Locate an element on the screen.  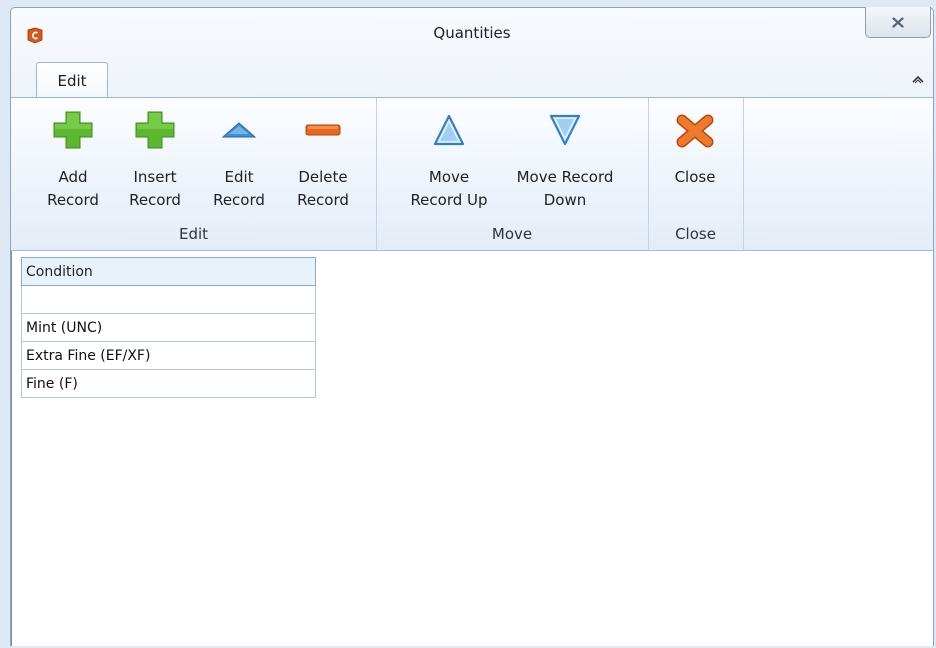
grid-cell: Fine (F) is located at coordinates (168, 383).